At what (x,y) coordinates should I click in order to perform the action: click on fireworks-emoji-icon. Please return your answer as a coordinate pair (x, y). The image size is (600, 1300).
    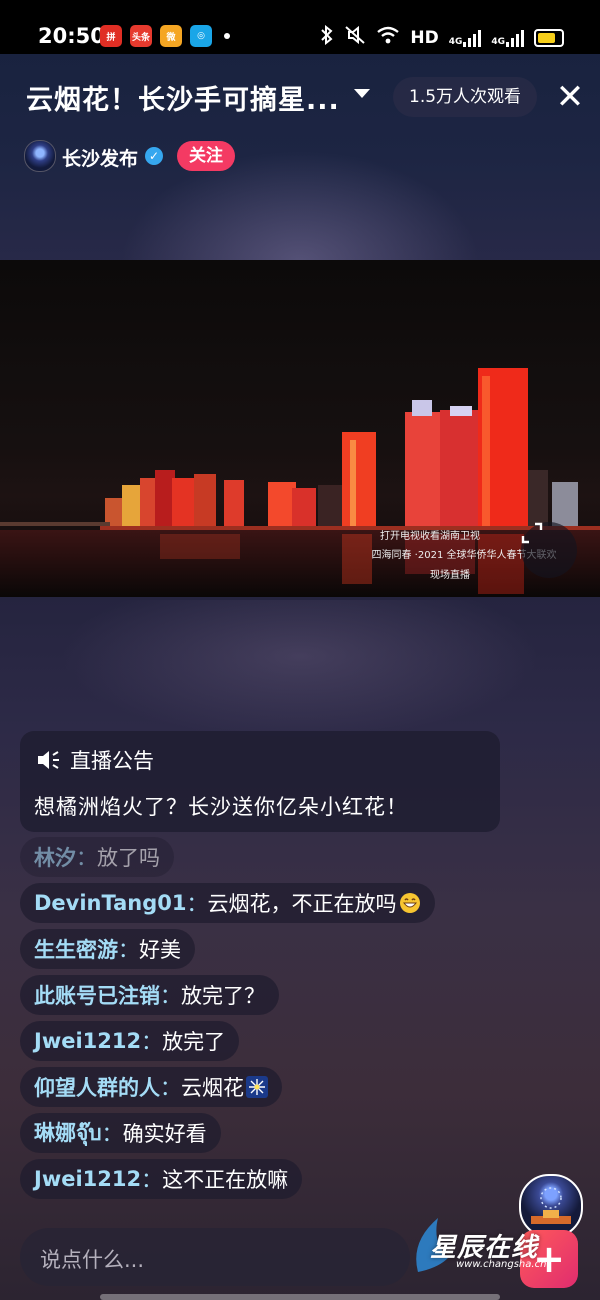
    Looking at the image, I should click on (256, 1087).